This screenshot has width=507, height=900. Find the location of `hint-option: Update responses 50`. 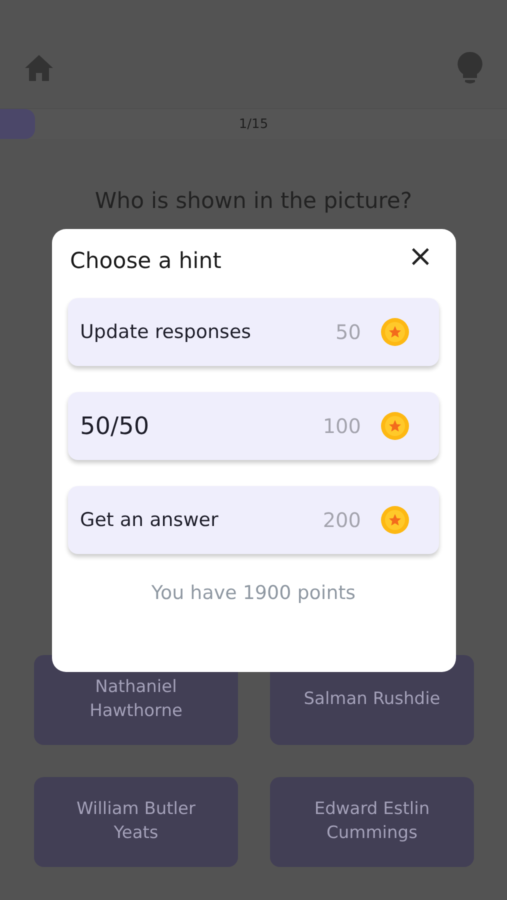

hint-option: Update responses 50 is located at coordinates (253, 332).